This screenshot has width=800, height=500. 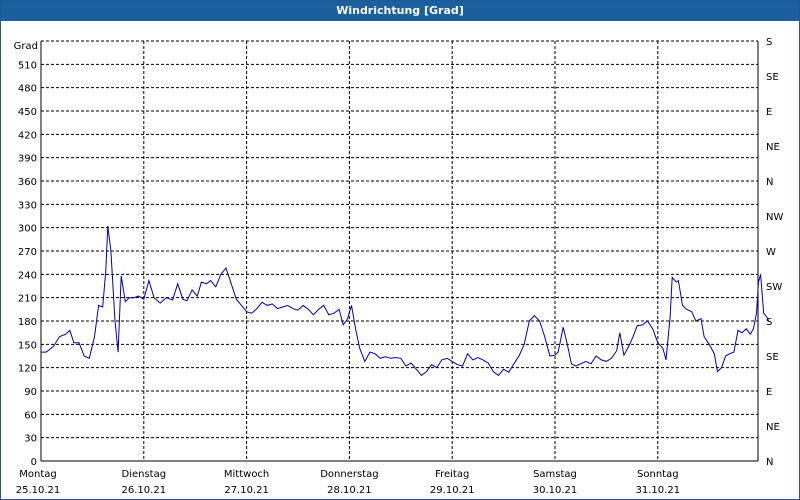 I want to click on y-tick-label: 330, so click(x=27, y=205).